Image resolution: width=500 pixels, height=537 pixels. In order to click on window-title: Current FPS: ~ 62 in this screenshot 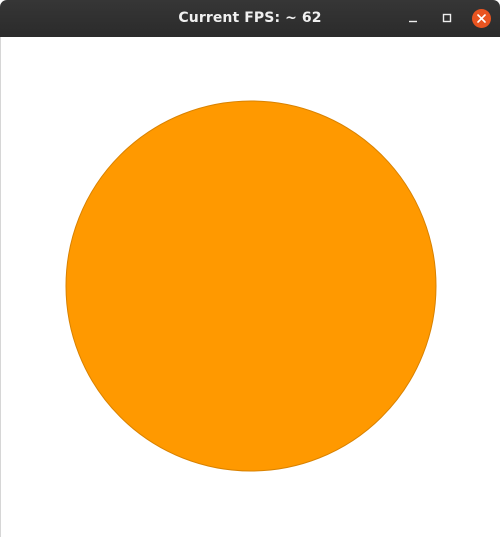, I will do `click(250, 18)`.